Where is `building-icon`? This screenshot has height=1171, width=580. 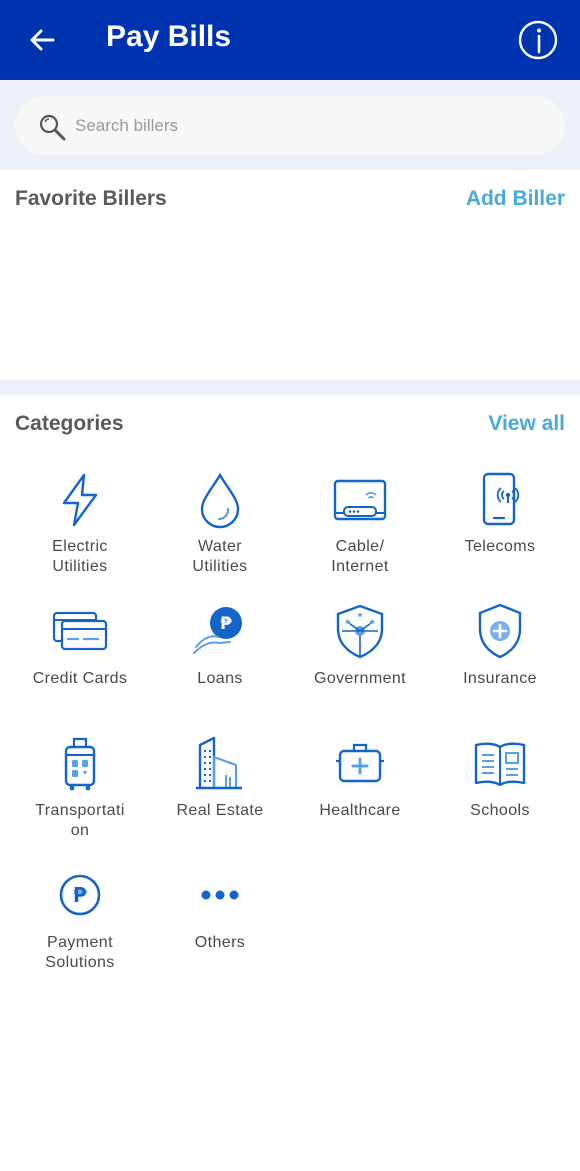 building-icon is located at coordinates (219, 763).